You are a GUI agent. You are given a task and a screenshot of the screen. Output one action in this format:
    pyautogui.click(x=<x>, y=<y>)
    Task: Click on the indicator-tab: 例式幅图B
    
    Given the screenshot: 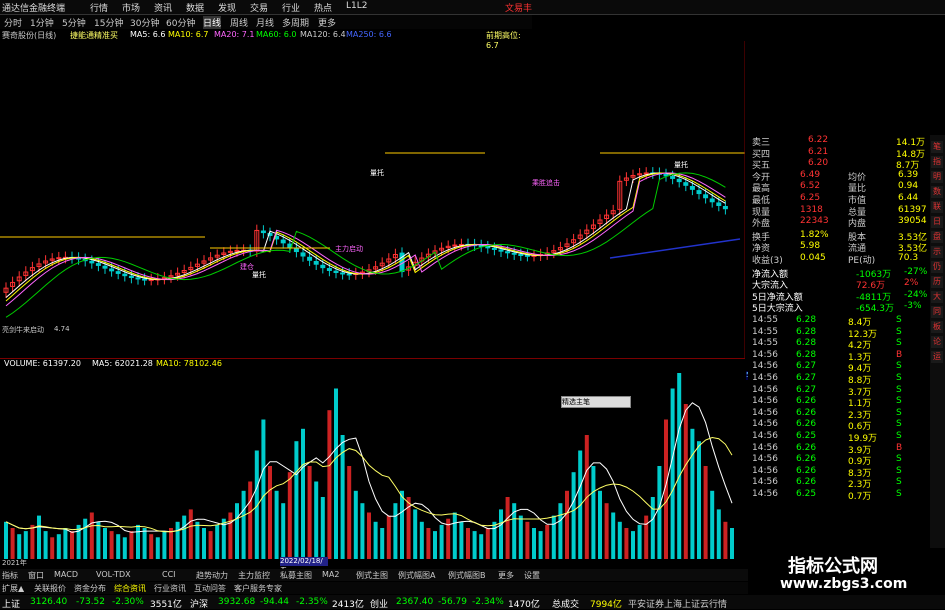 What is the action you would take?
    pyautogui.click(x=467, y=575)
    